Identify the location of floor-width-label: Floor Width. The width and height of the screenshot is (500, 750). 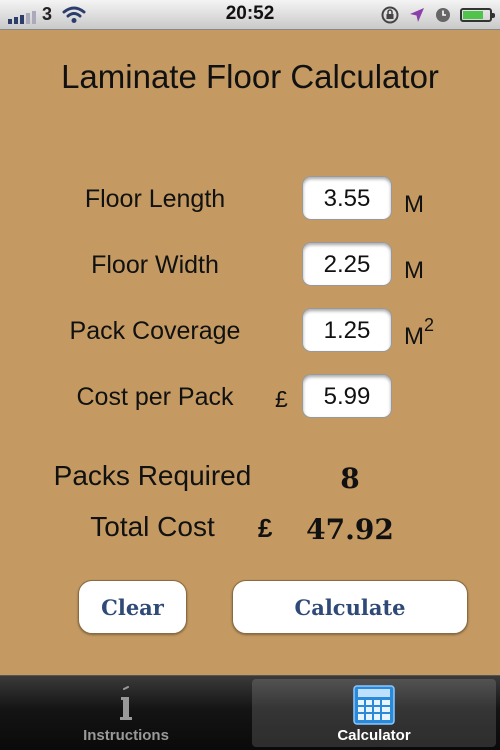
(155, 265).